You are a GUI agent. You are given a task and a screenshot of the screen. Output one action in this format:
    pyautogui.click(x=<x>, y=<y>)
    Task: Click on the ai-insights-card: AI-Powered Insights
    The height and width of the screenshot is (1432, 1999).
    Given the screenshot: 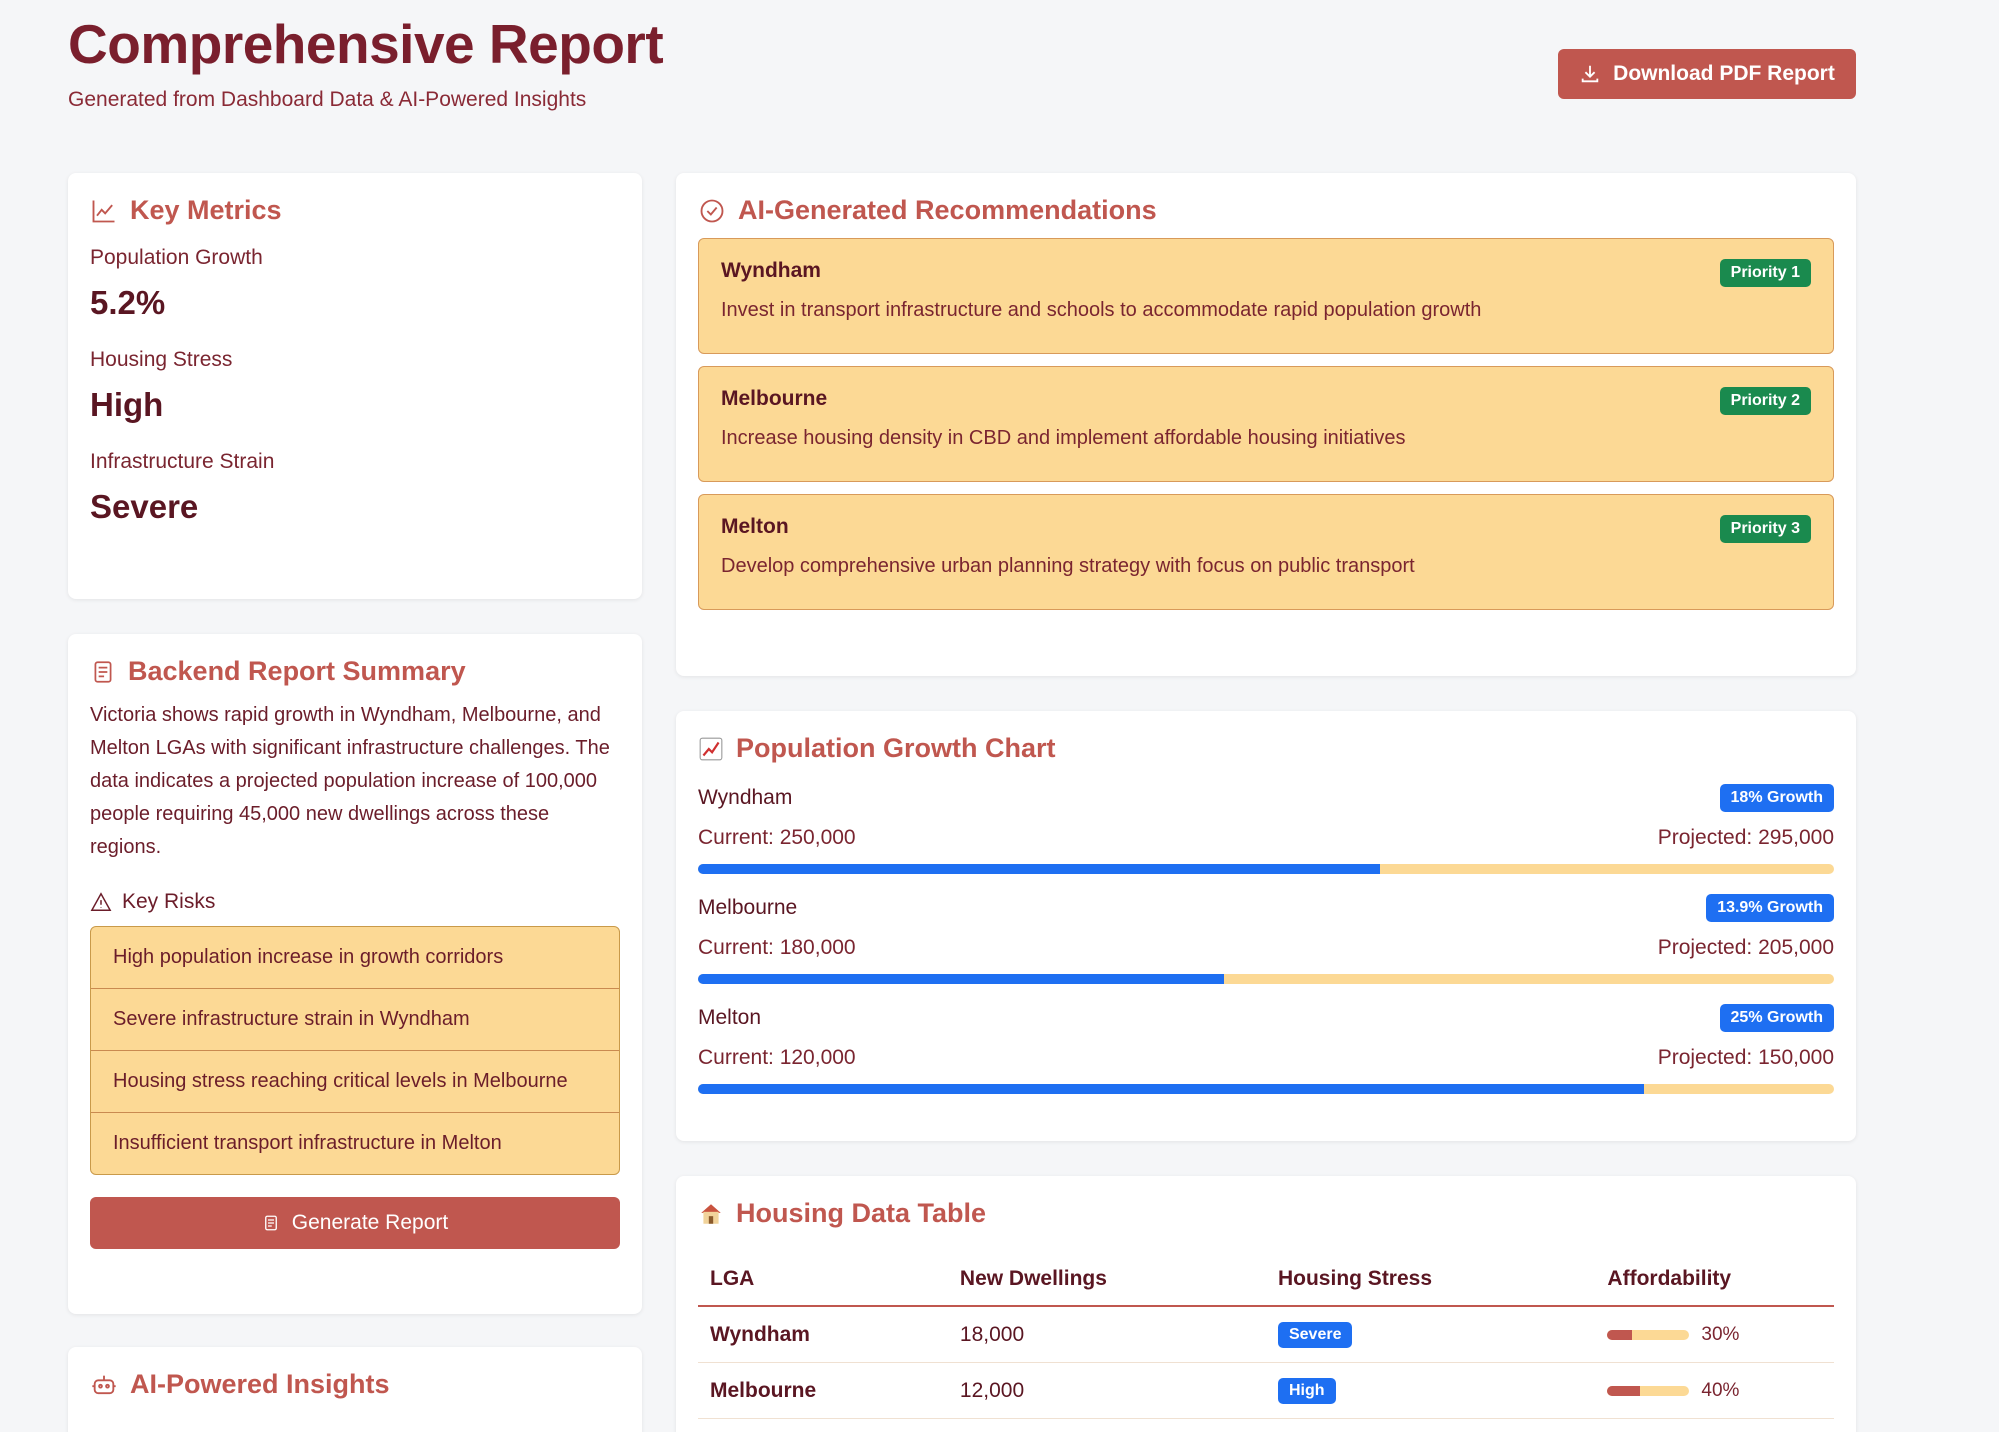 What is the action you would take?
    pyautogui.click(x=355, y=1389)
    